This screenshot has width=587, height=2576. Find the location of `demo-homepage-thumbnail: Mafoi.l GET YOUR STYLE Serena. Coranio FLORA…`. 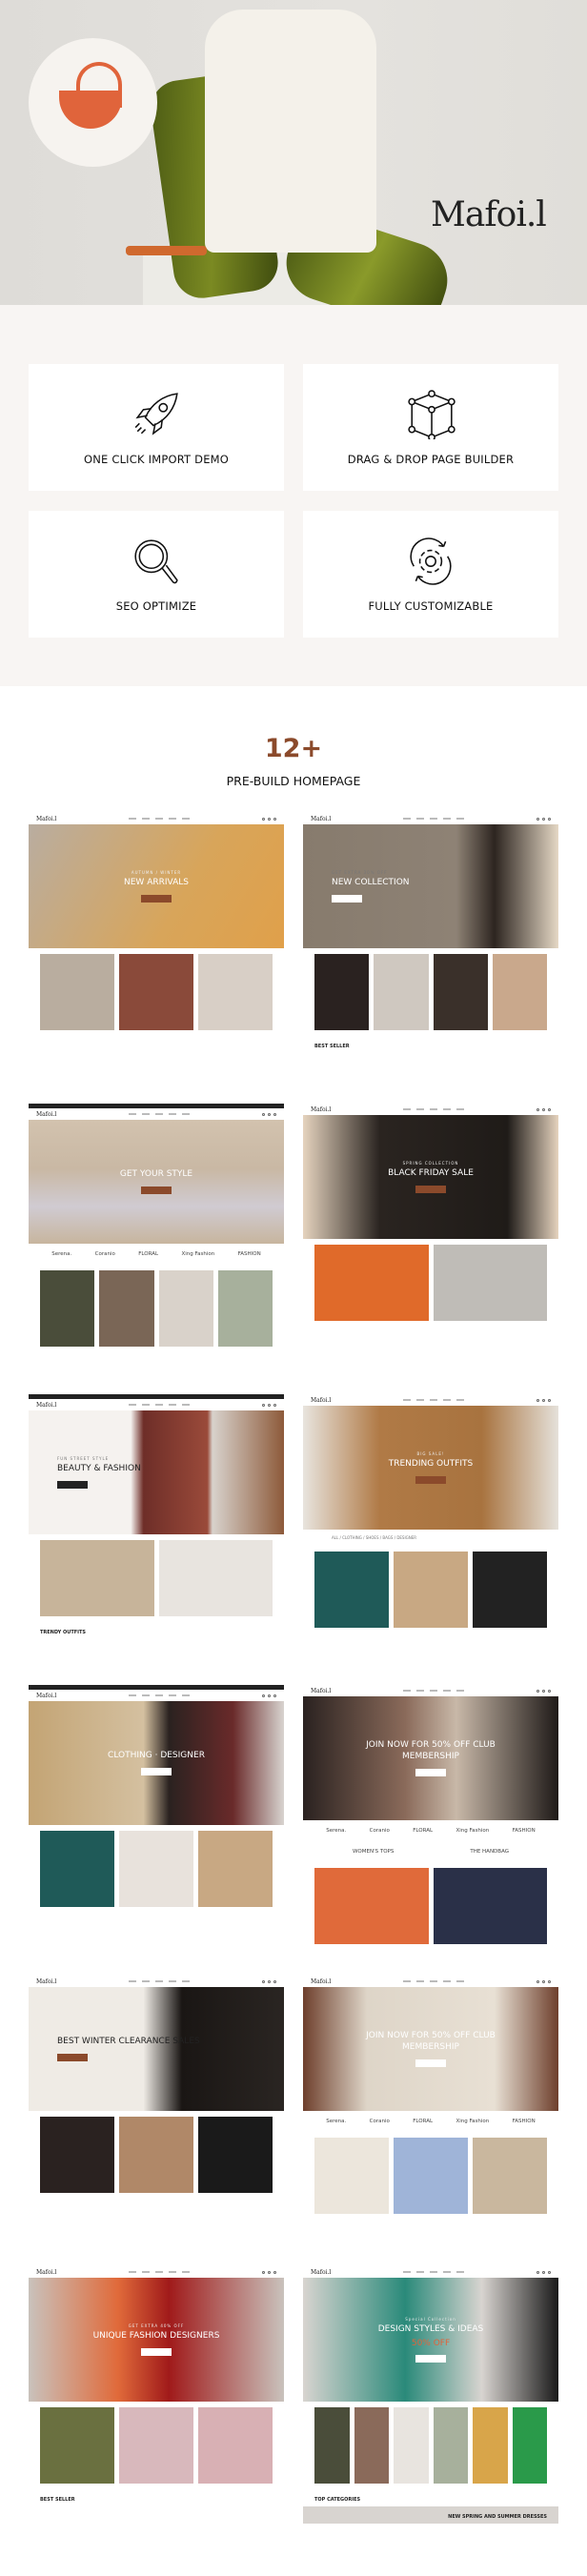

demo-homepage-thumbnail: Mafoi.l GET YOUR STYLE Serena. Coranio FLORA… is located at coordinates (156, 1240).